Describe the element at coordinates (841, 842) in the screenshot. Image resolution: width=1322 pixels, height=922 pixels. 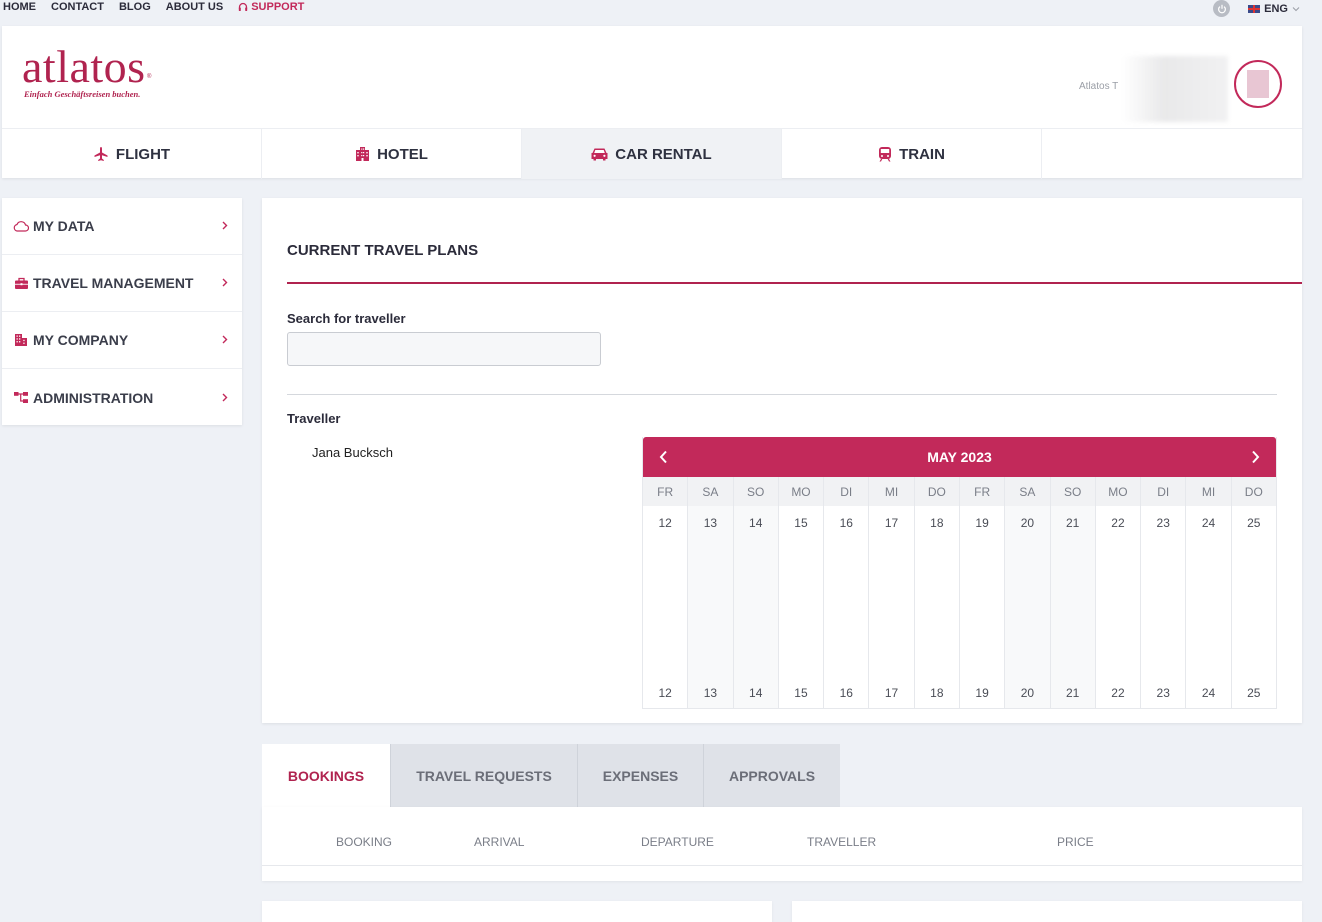
I see `column-header-traveller: TRAVELLER` at that location.